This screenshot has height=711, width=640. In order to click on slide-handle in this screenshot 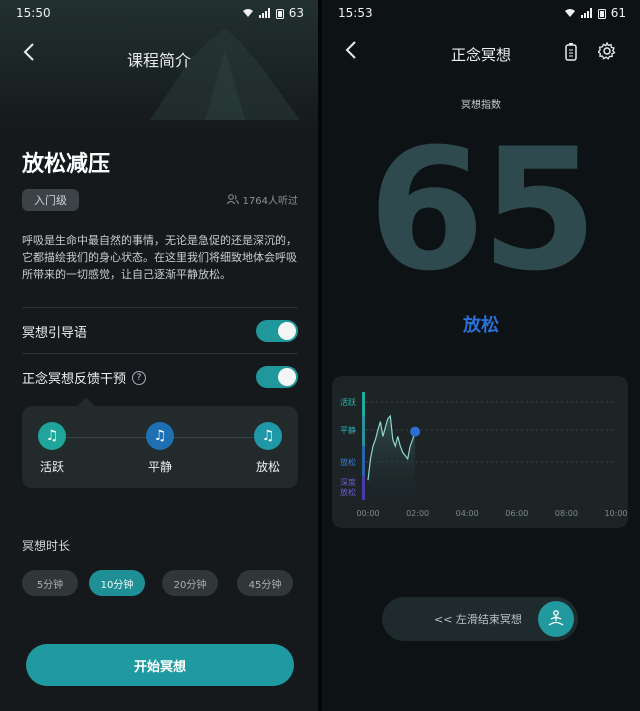, I will do `click(556, 619)`.